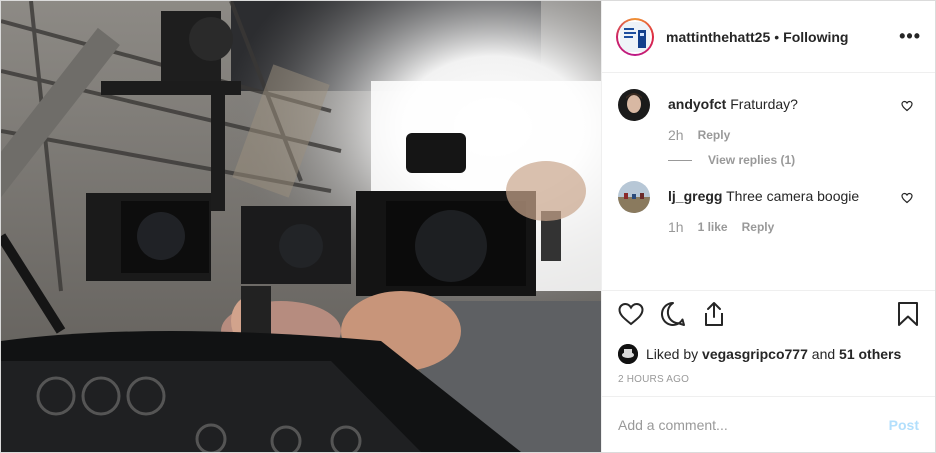  I want to click on following-button: Following, so click(815, 37).